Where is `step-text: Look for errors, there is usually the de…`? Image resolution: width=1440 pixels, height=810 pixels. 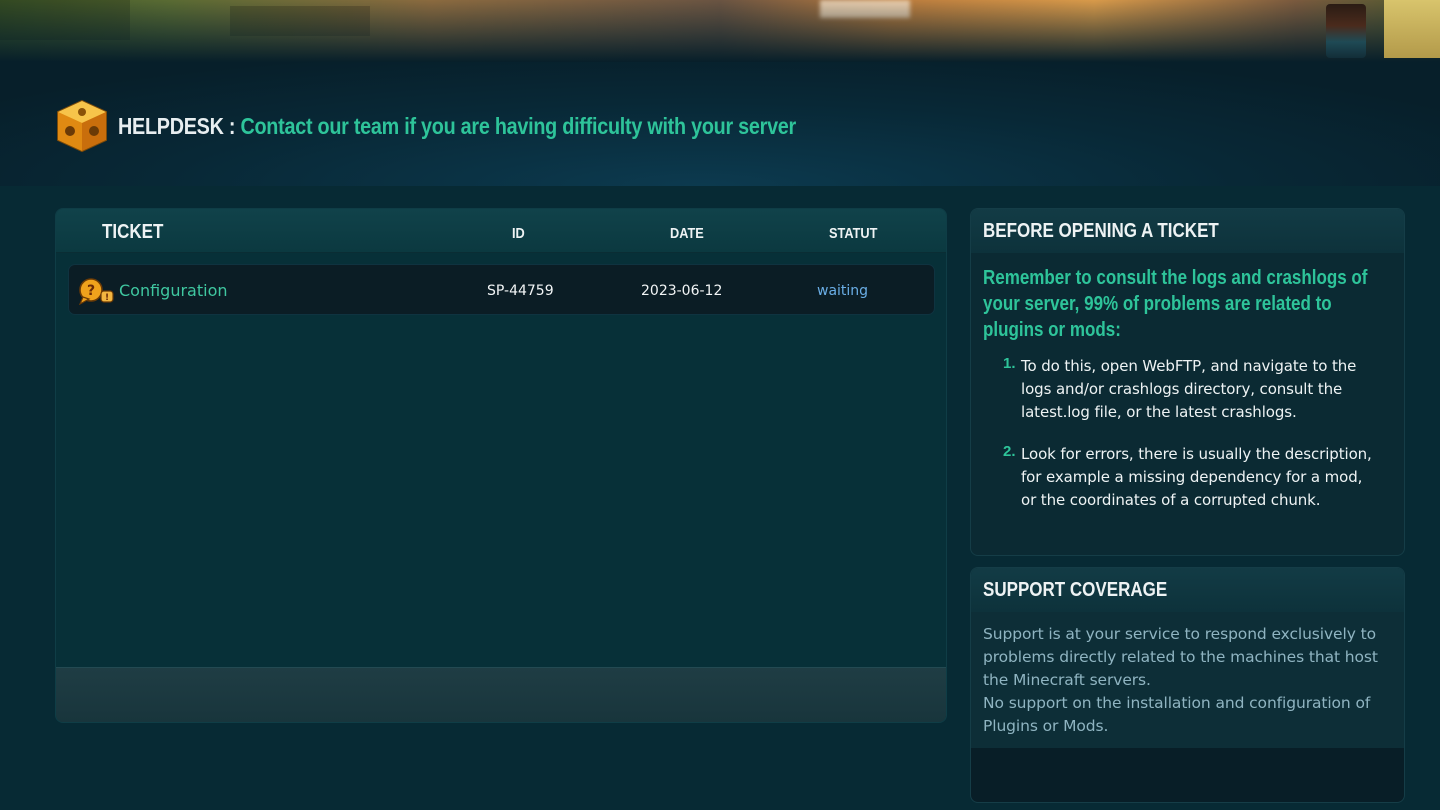
step-text: Look for errors, there is usually the de… is located at coordinates (1196, 477).